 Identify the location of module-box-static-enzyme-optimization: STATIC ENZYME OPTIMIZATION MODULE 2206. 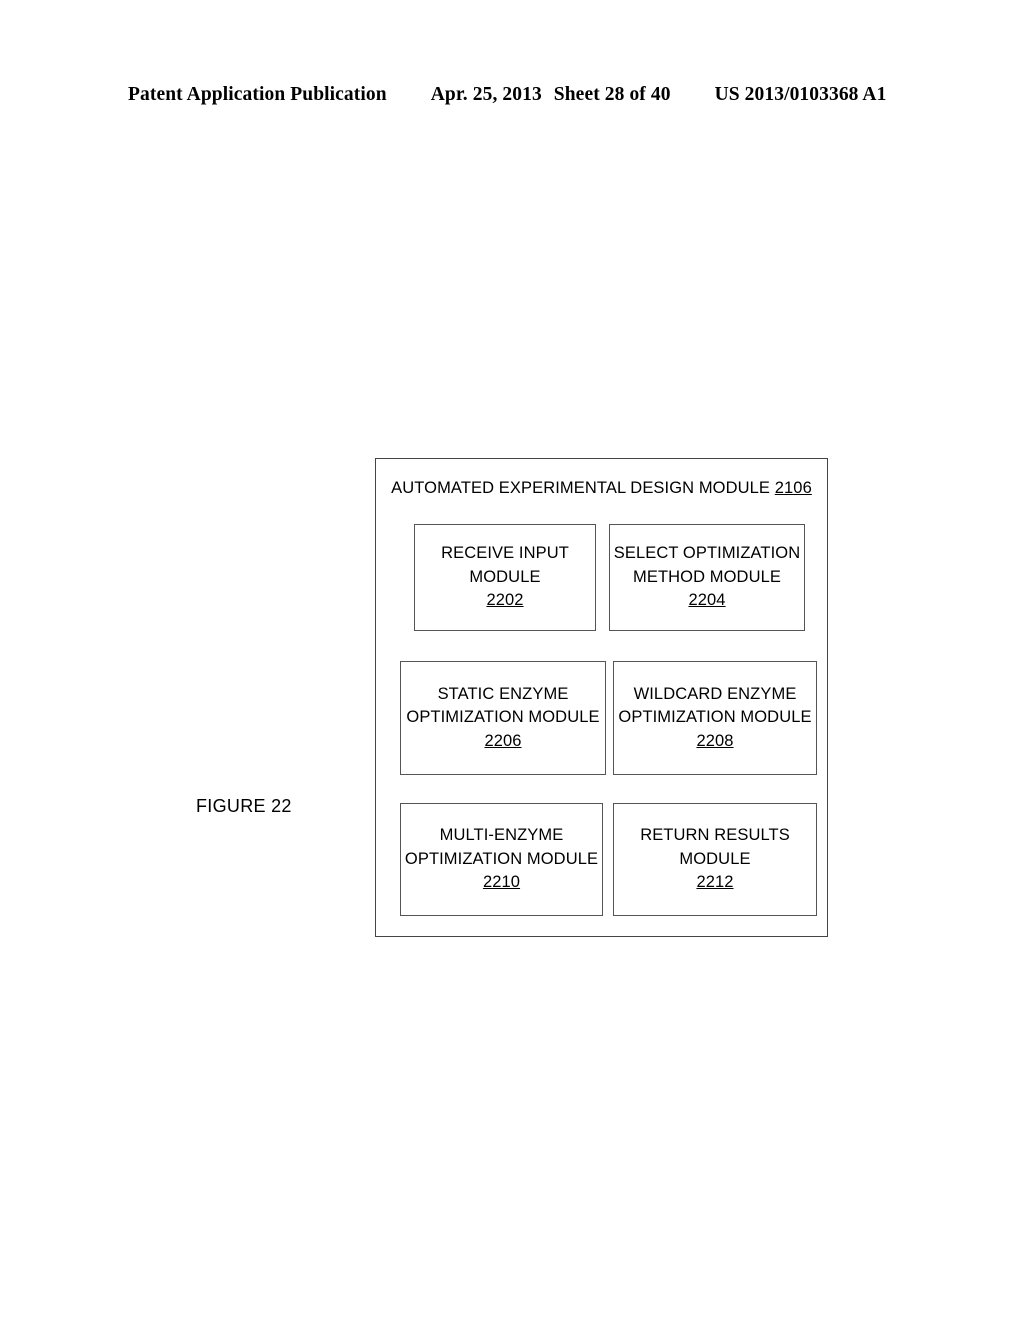
(503, 718).